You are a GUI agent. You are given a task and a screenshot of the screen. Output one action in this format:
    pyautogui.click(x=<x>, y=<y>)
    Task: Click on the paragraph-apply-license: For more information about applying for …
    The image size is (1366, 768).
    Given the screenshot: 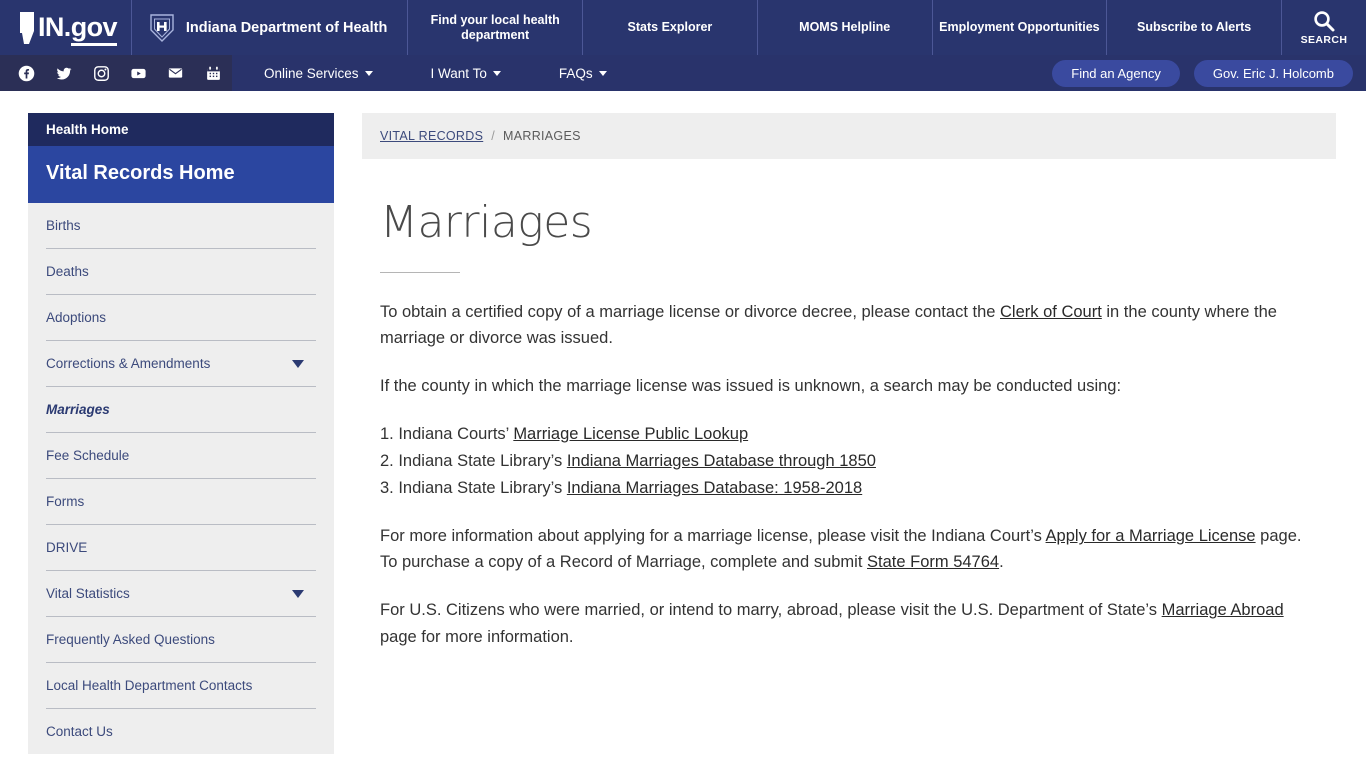 What is the action you would take?
    pyautogui.click(x=841, y=549)
    